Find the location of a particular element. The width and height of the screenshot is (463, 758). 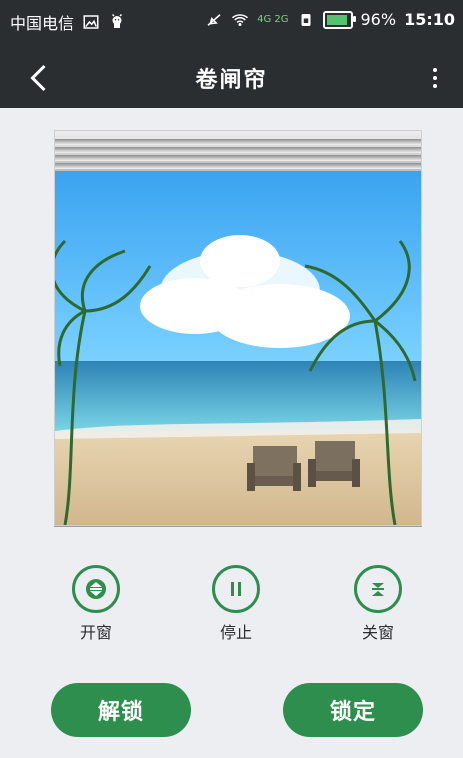

more-button is located at coordinates (435, 78).